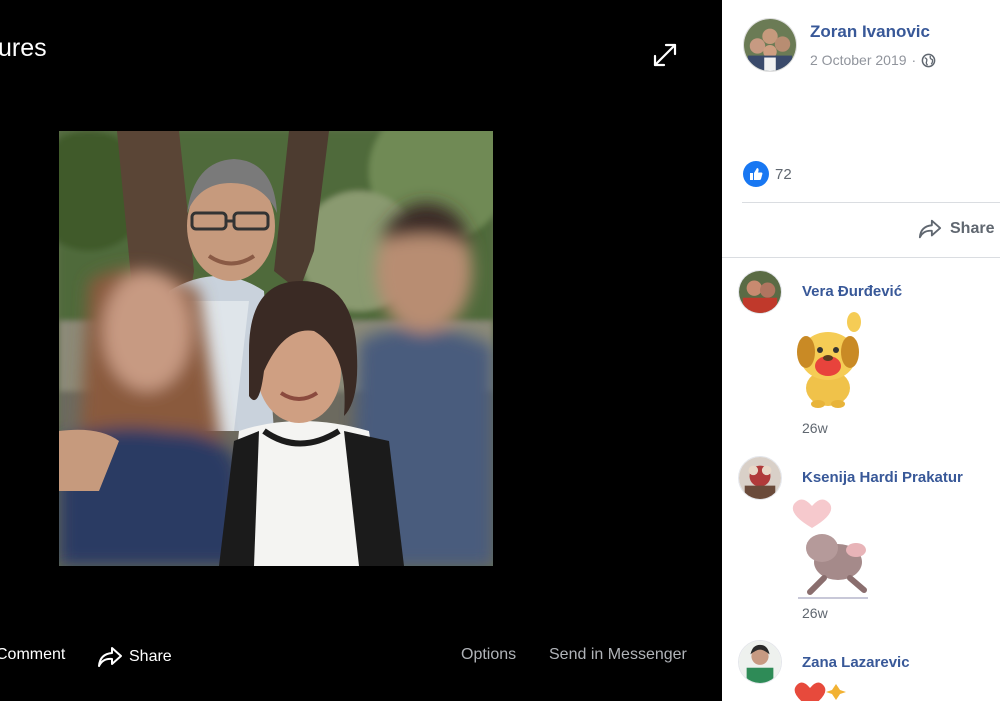 The height and width of the screenshot is (701, 1000). What do you see at coordinates (32, 655) in the screenshot?
I see `comment-button: Comment` at bounding box center [32, 655].